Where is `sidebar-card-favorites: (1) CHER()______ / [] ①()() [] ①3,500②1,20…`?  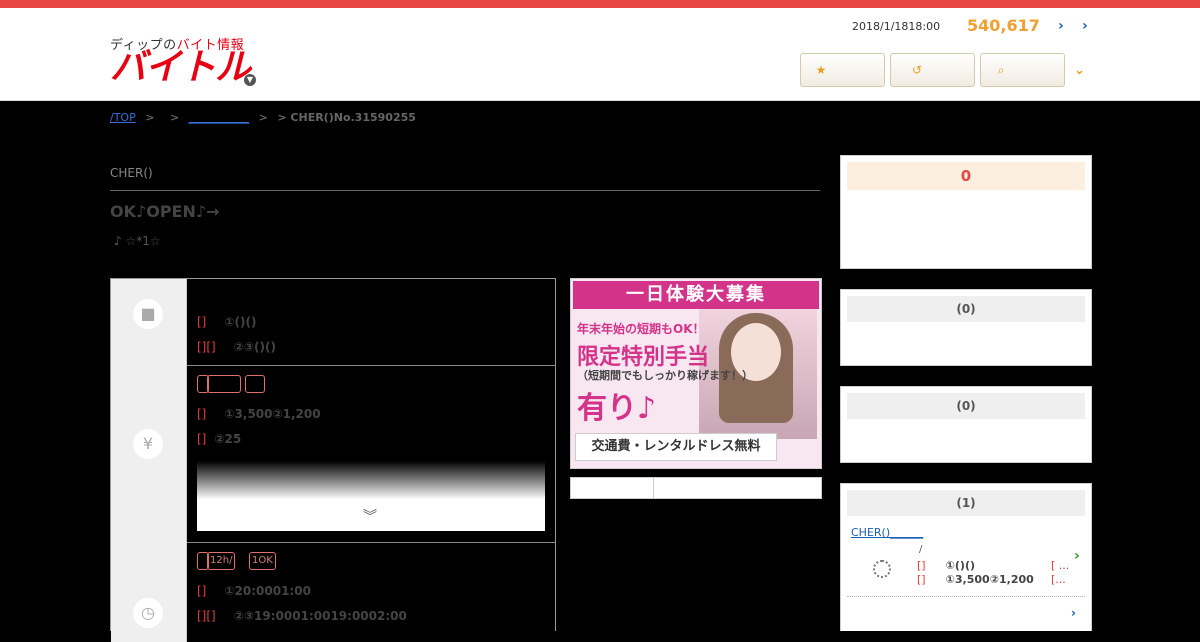 sidebar-card-favorites: (1) CHER()______ / [] ①()() [] ①3,500②1,20… is located at coordinates (966, 557).